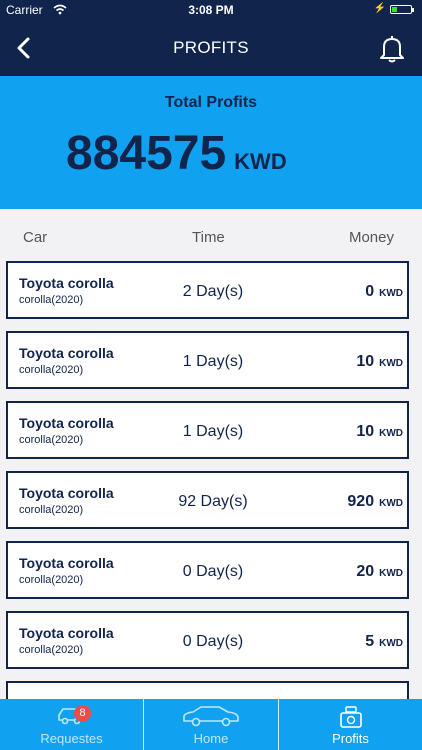 The height and width of the screenshot is (750, 422). I want to click on rental-duration: 92 Day(s), so click(213, 501).